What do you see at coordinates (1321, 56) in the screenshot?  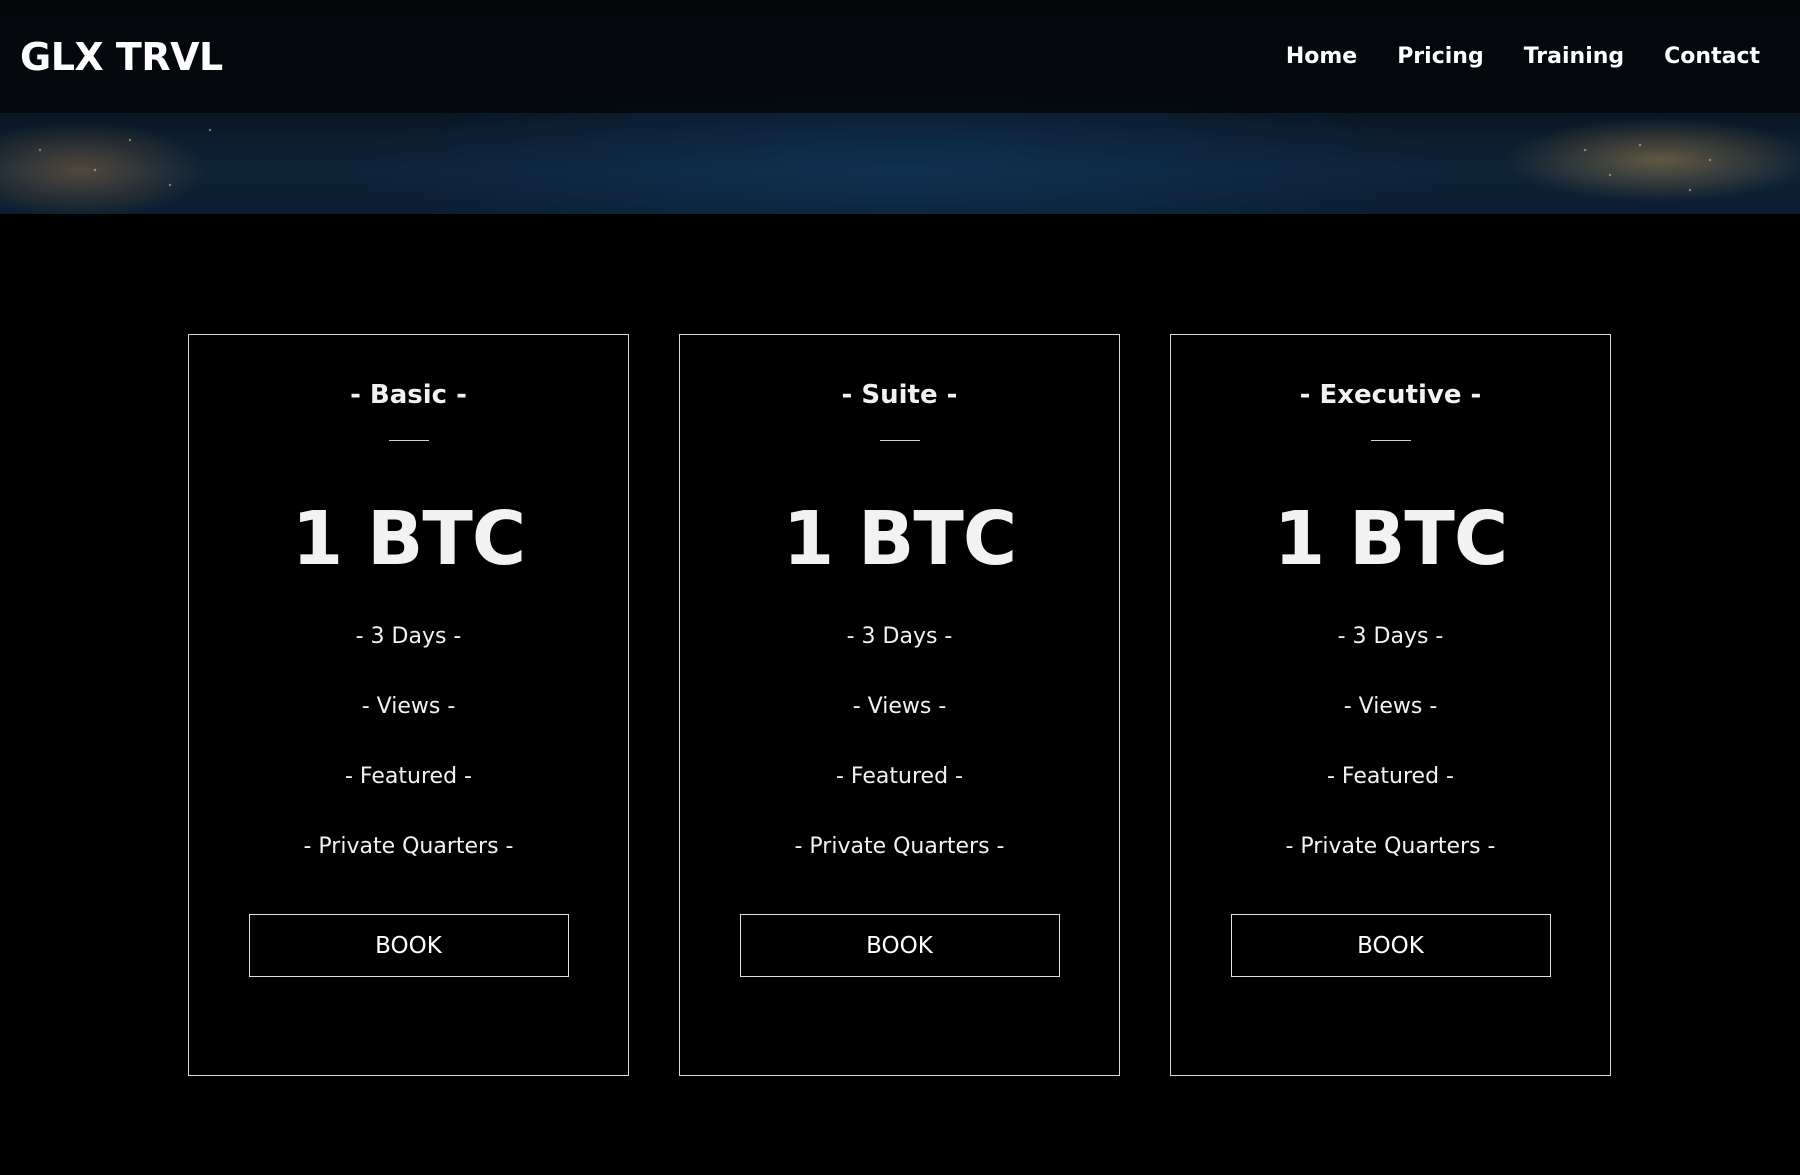 I see `nav-item-home: Home` at bounding box center [1321, 56].